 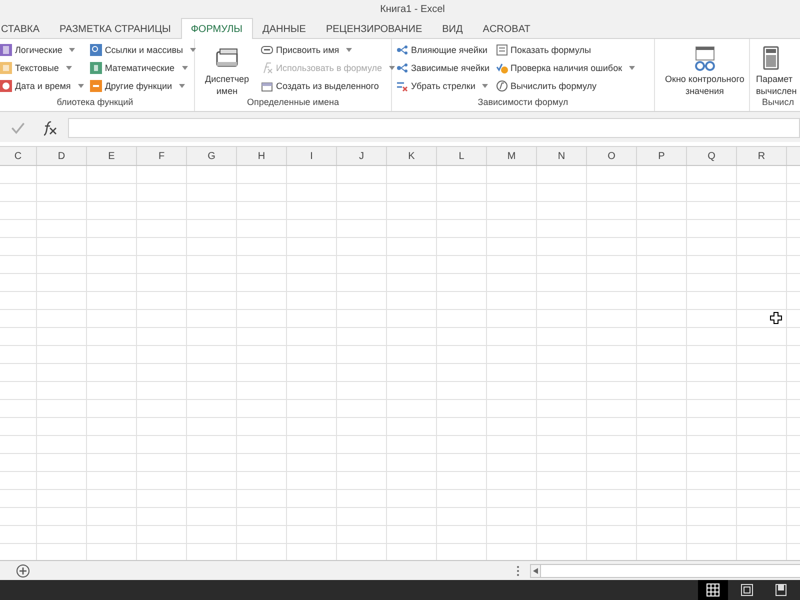 I want to click on column-header: H, so click(x=262, y=156).